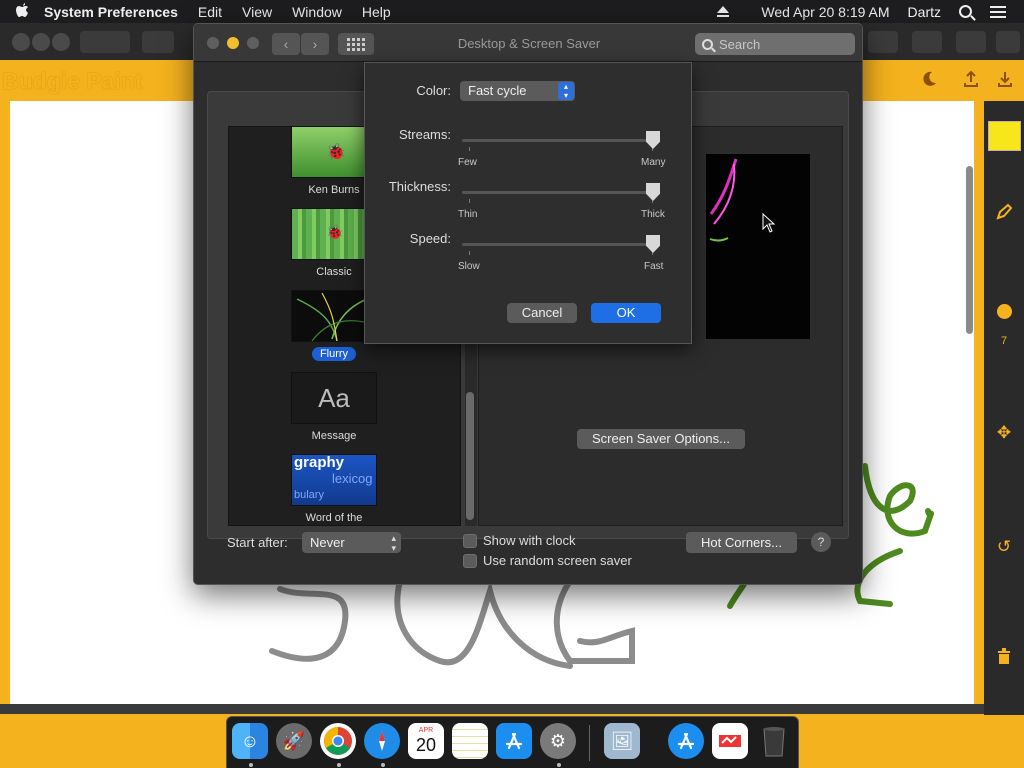 The height and width of the screenshot is (768, 1024). What do you see at coordinates (784, 44) in the screenshot?
I see `search-input` at bounding box center [784, 44].